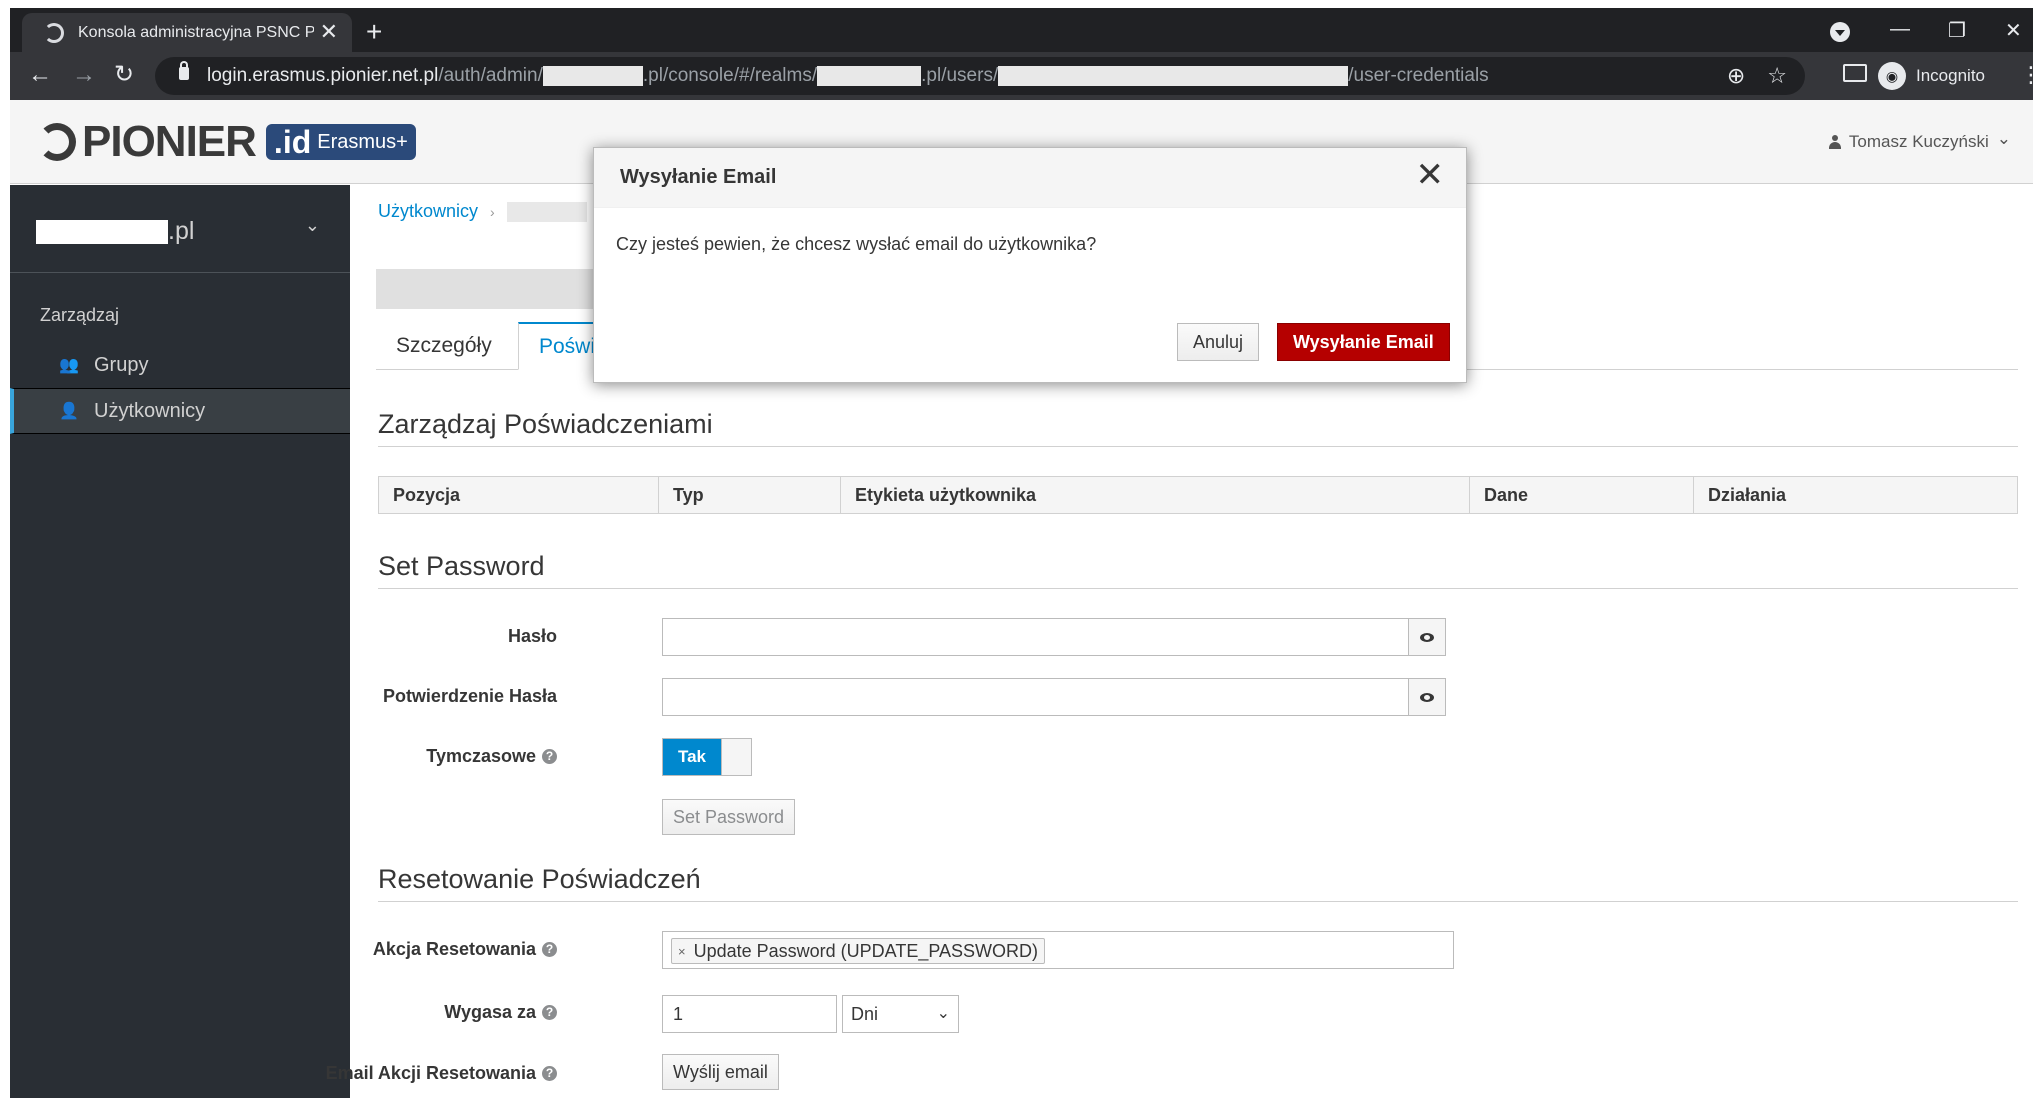 This screenshot has height=1098, width=2033. What do you see at coordinates (1582, 495) in the screenshot?
I see `column-header: Dane` at bounding box center [1582, 495].